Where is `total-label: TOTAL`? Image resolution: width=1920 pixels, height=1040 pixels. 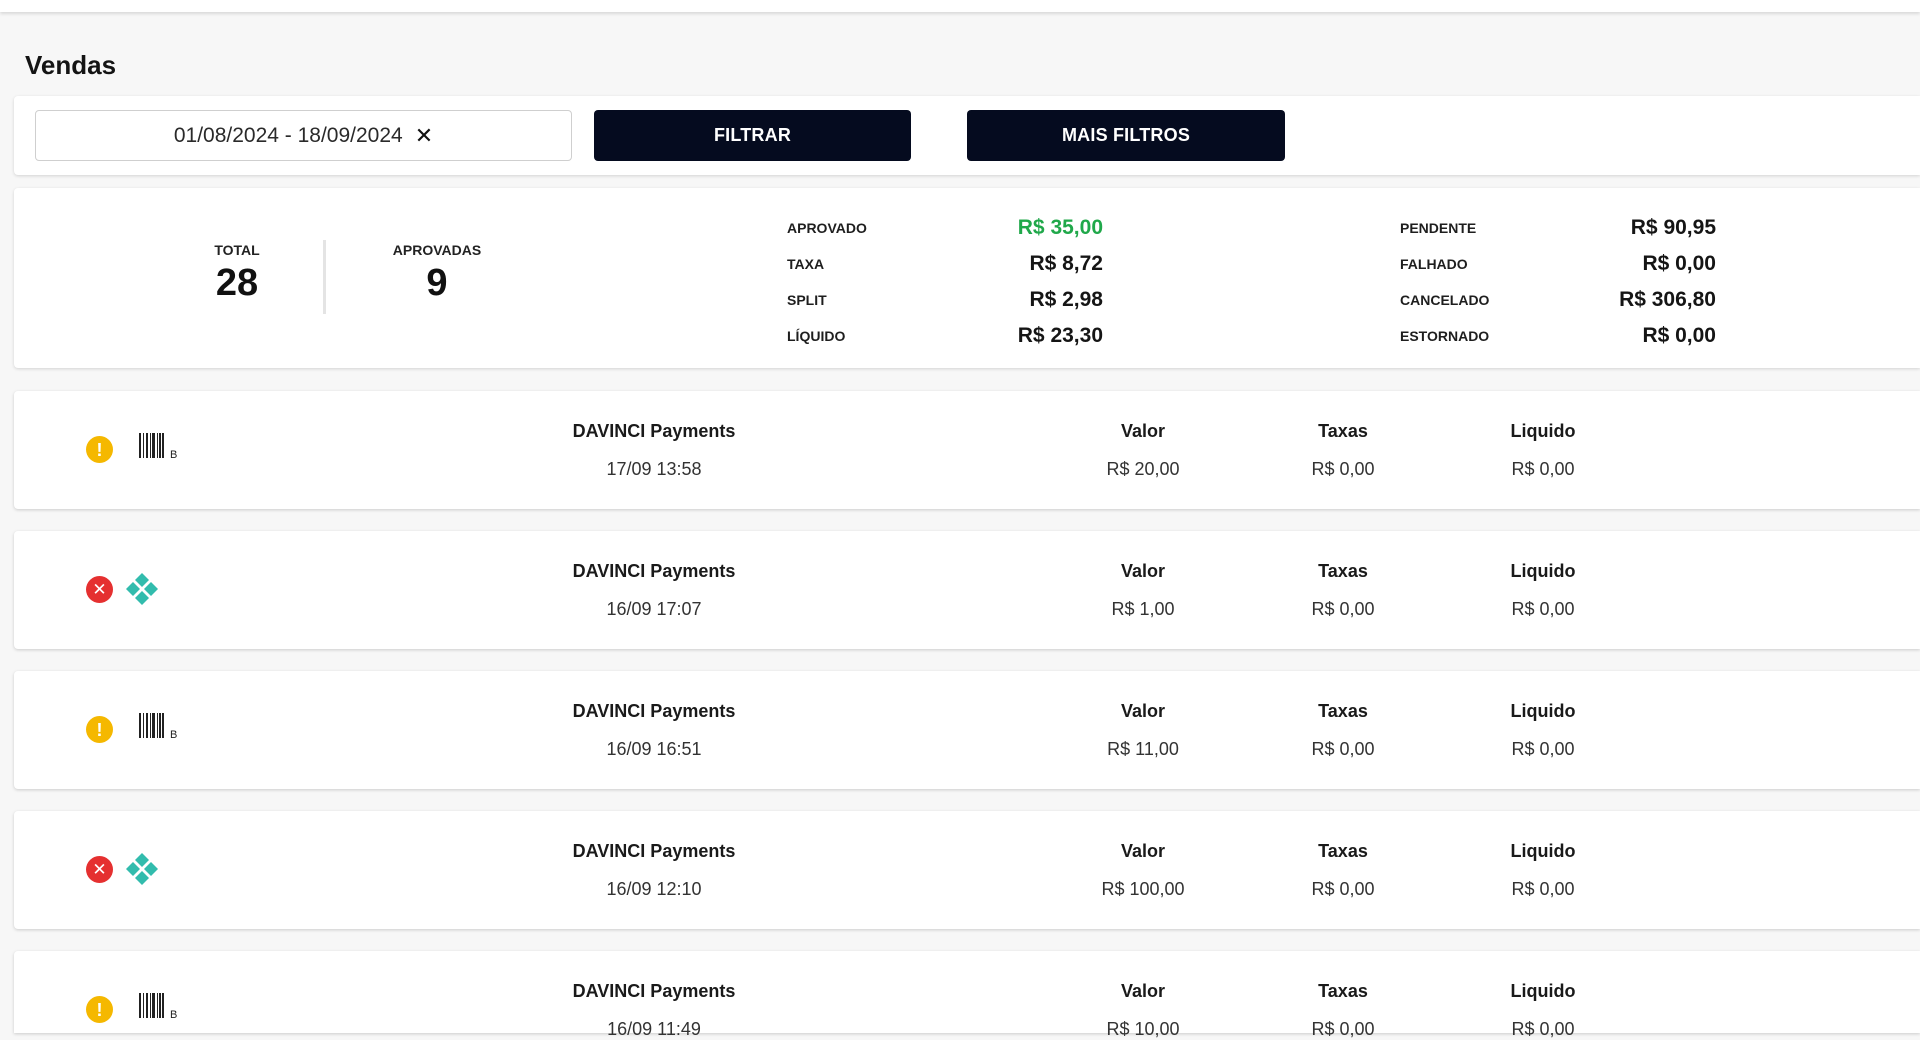 total-label: TOTAL is located at coordinates (237, 250).